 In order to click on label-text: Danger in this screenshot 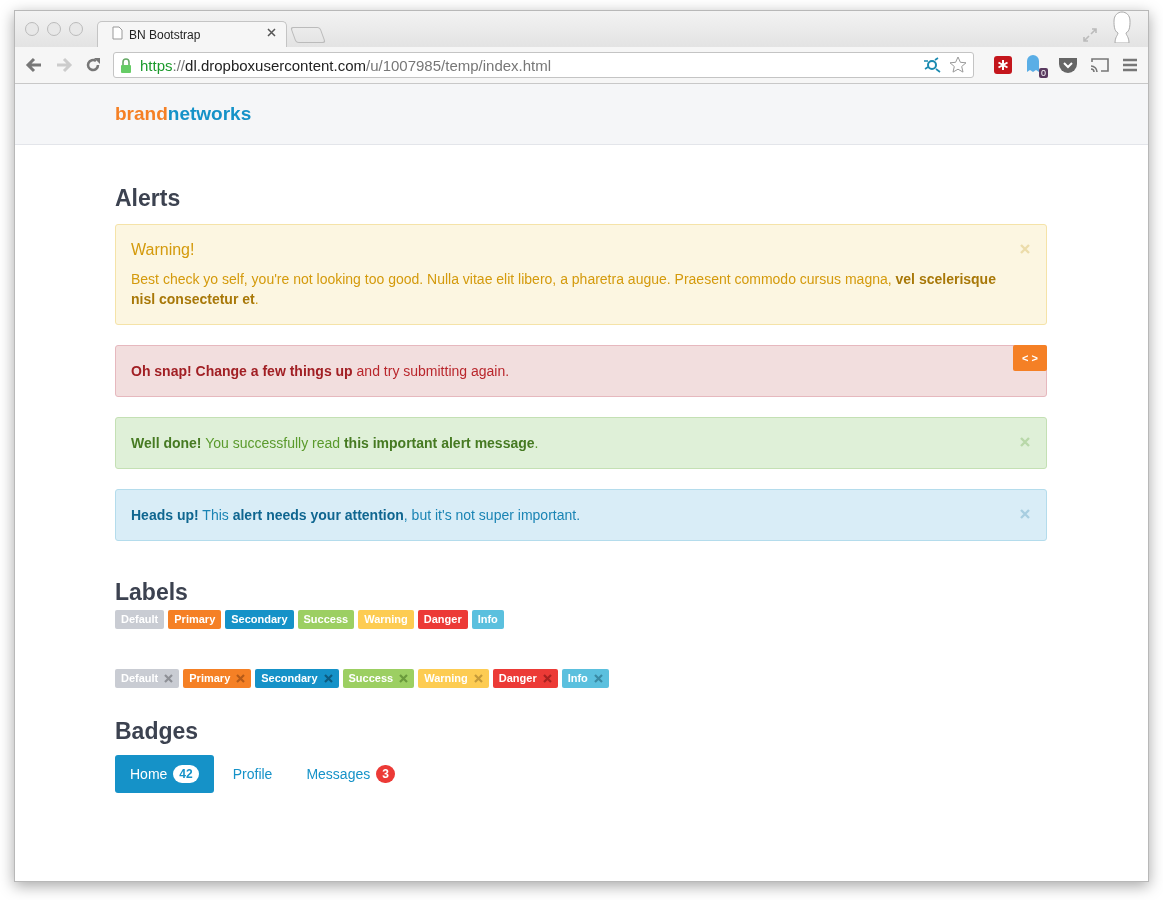, I will do `click(517, 678)`.